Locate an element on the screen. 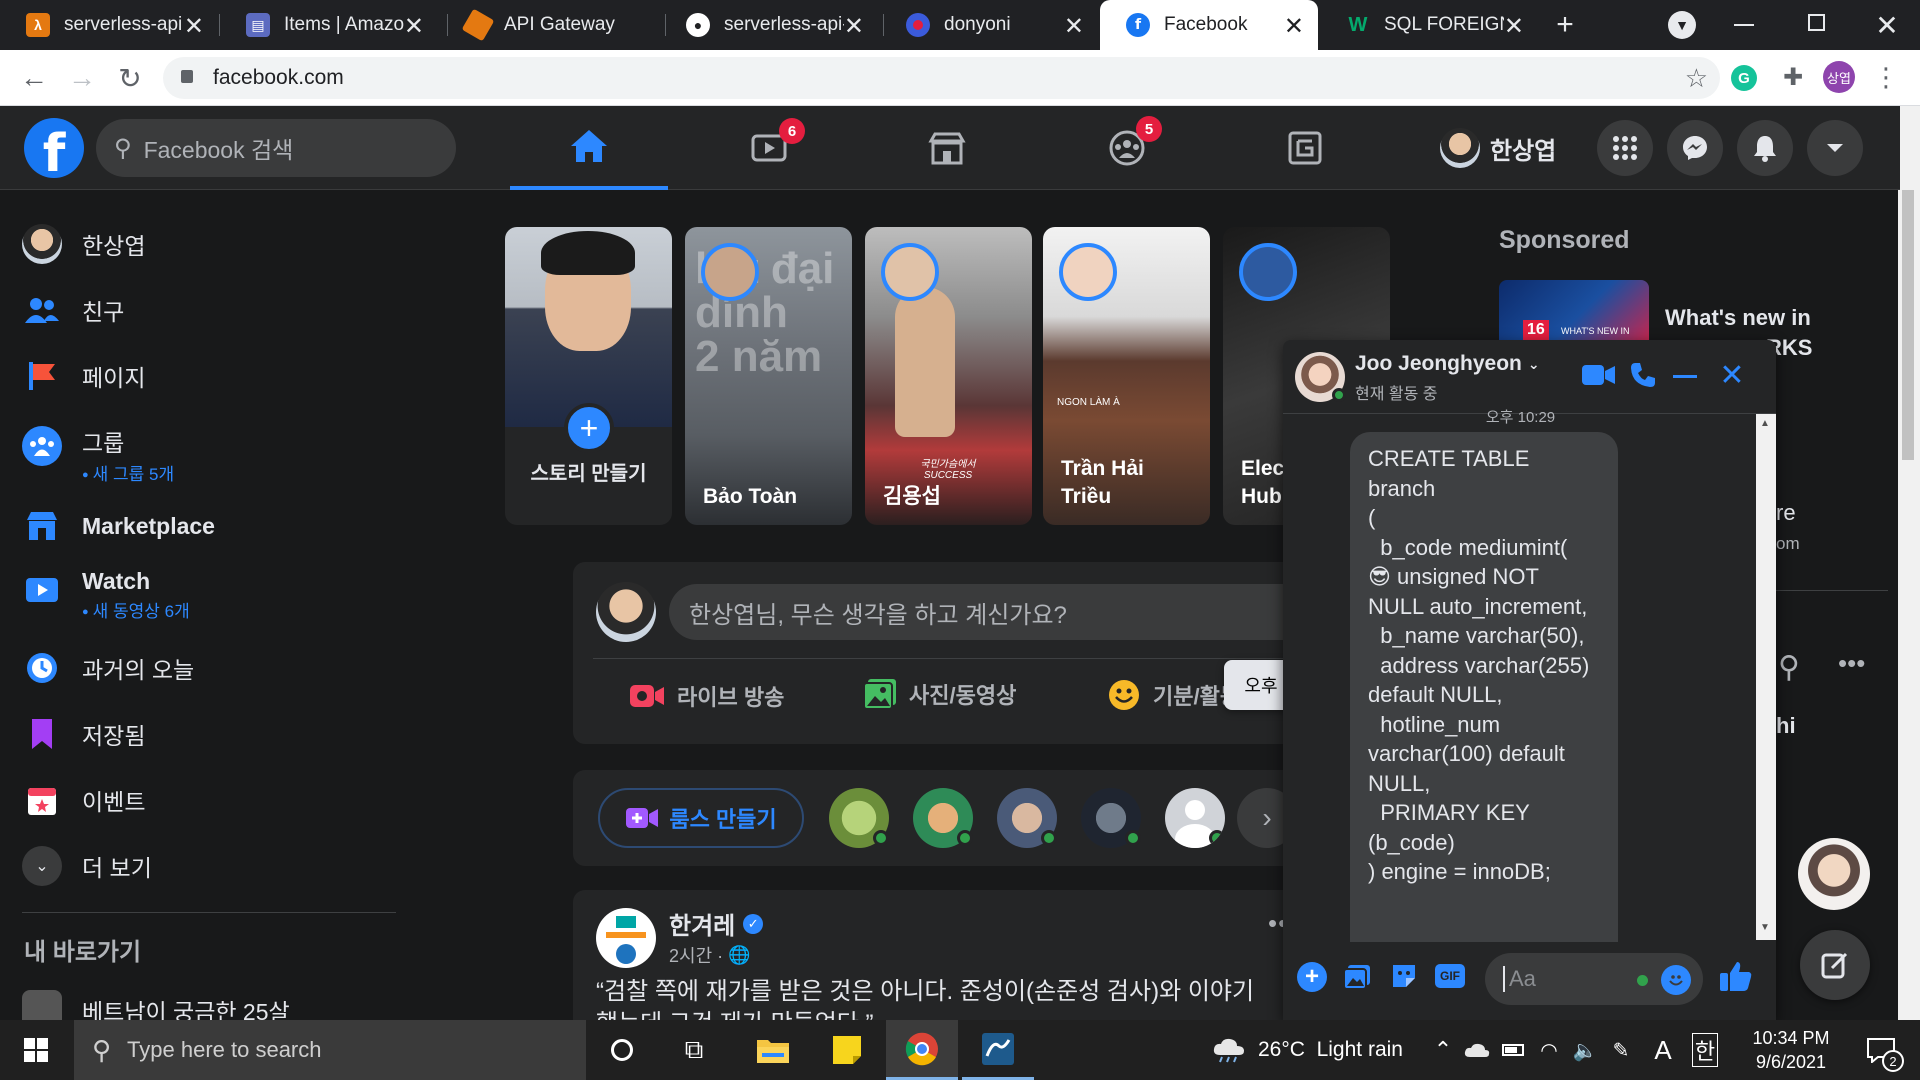 The height and width of the screenshot is (1080, 1920). nav-home-tab is located at coordinates (589, 148).